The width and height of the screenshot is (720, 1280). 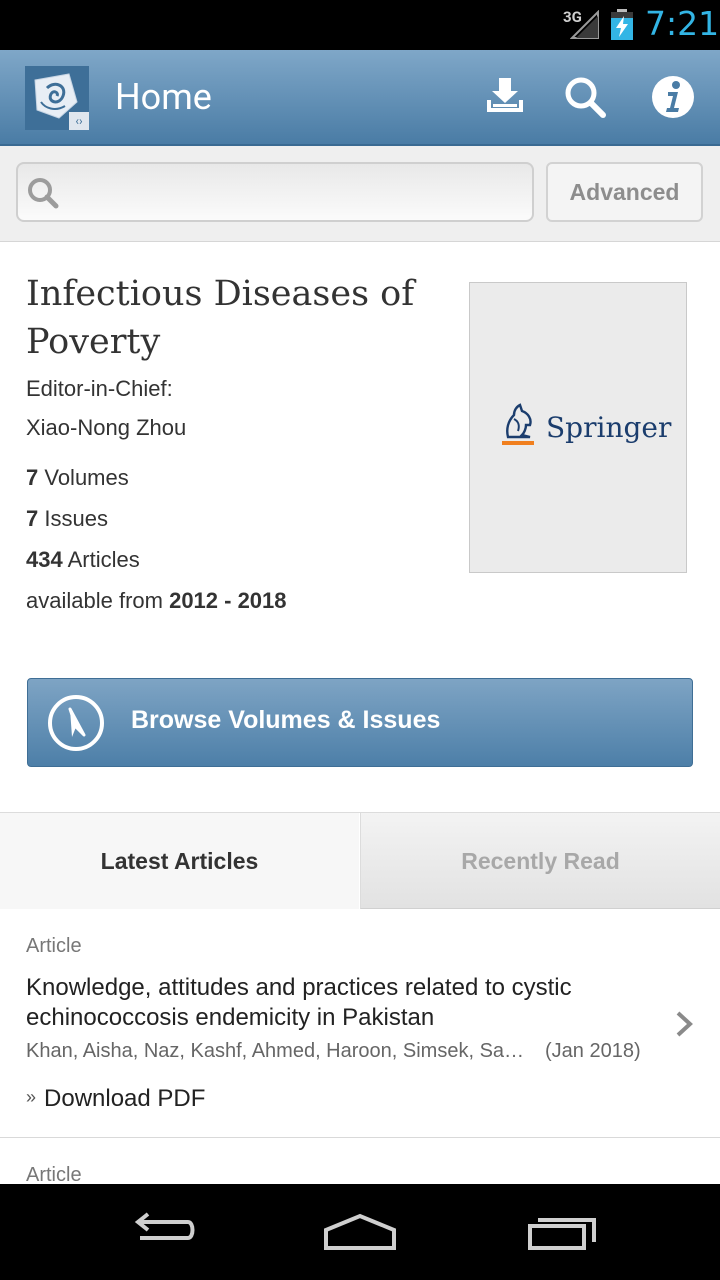 I want to click on download-pdf-label: Download PDF, so click(x=125, y=1098).